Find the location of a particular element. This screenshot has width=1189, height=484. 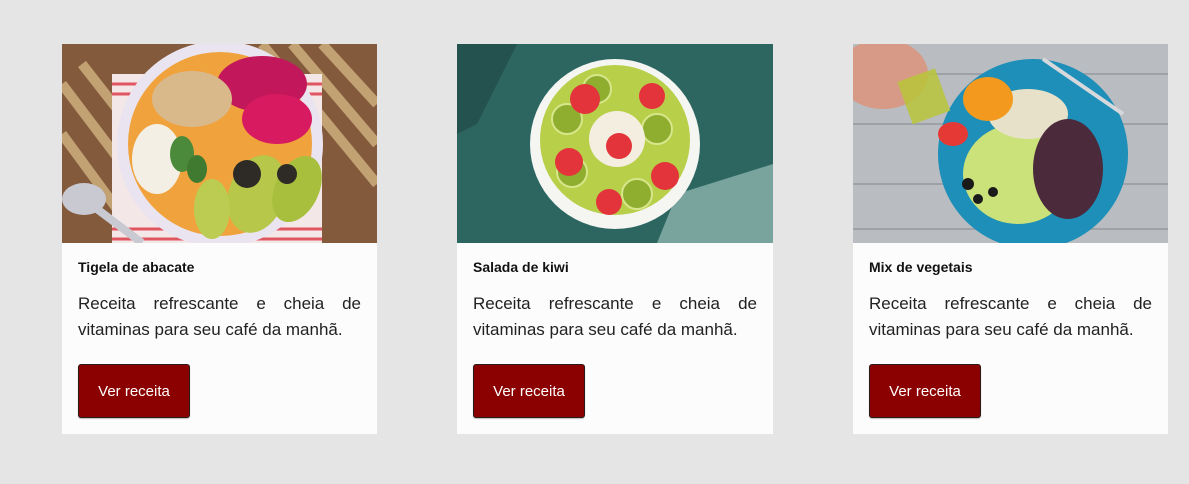

card-title: Tigela de abacate is located at coordinates (136, 267).